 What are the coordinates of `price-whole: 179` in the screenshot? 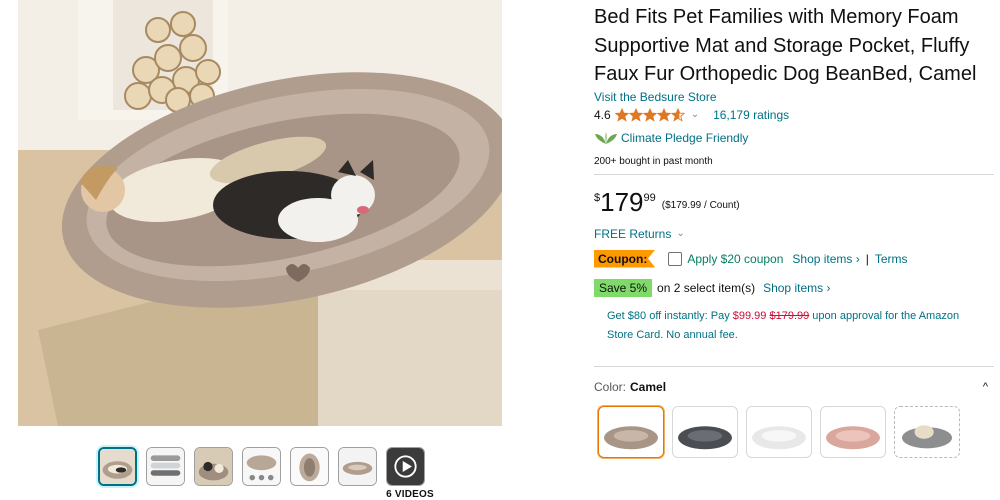 It's located at (622, 201).